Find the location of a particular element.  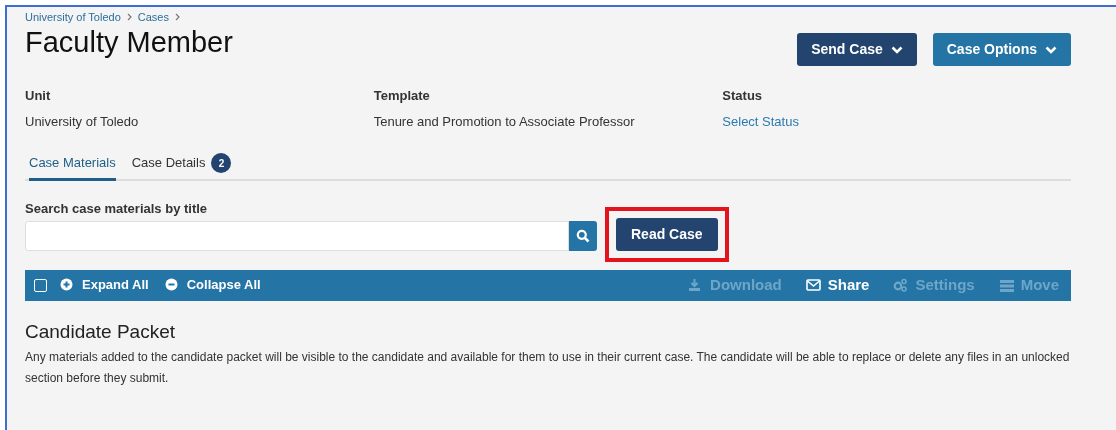

toolbar-button: Expand All is located at coordinates (104, 285).